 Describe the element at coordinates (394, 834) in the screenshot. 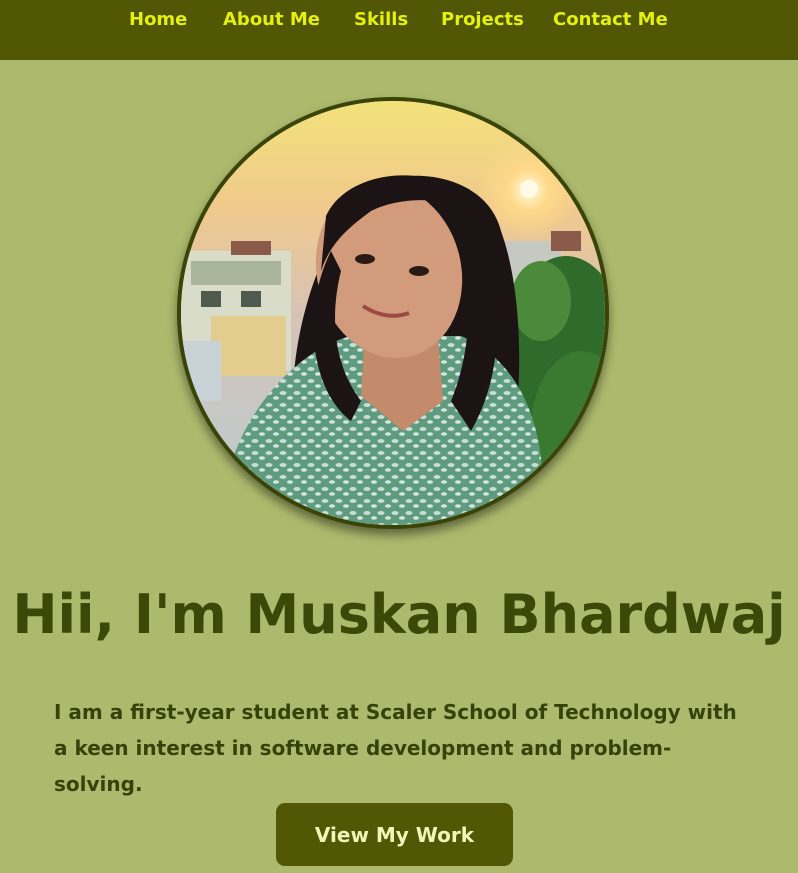

I see `view-my-work-button: View My Work` at that location.